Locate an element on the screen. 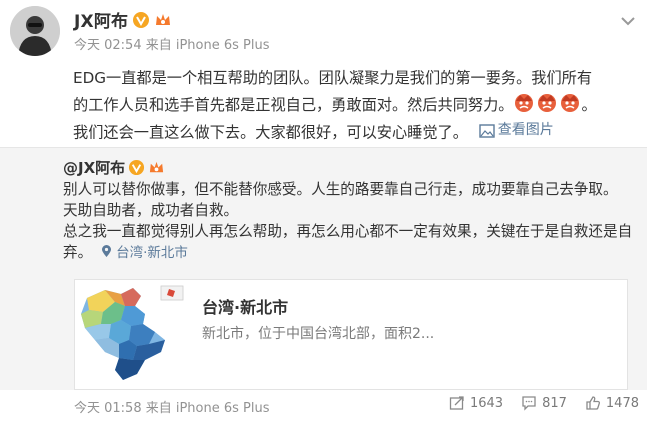  map-thumbnail is located at coordinates (131, 334).